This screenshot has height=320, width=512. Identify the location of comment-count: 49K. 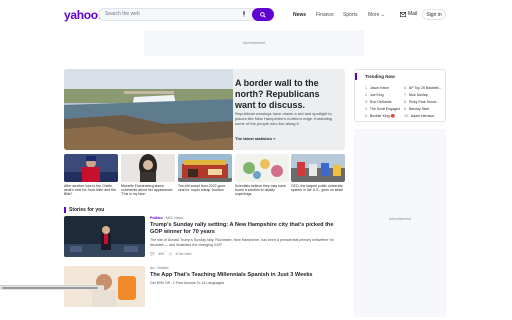
(161, 254).